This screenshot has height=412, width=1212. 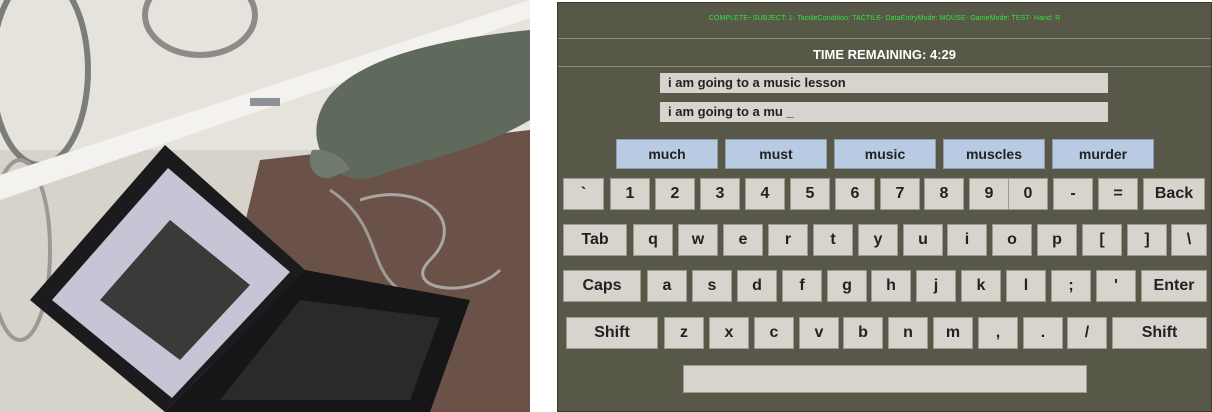 What do you see at coordinates (1087, 333) in the screenshot?
I see `key-slash: /` at bounding box center [1087, 333].